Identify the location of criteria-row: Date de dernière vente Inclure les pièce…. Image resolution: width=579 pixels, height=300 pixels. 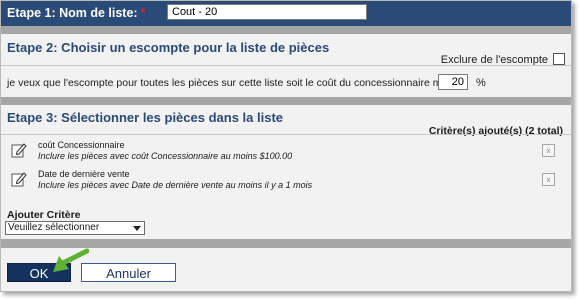
(286, 182).